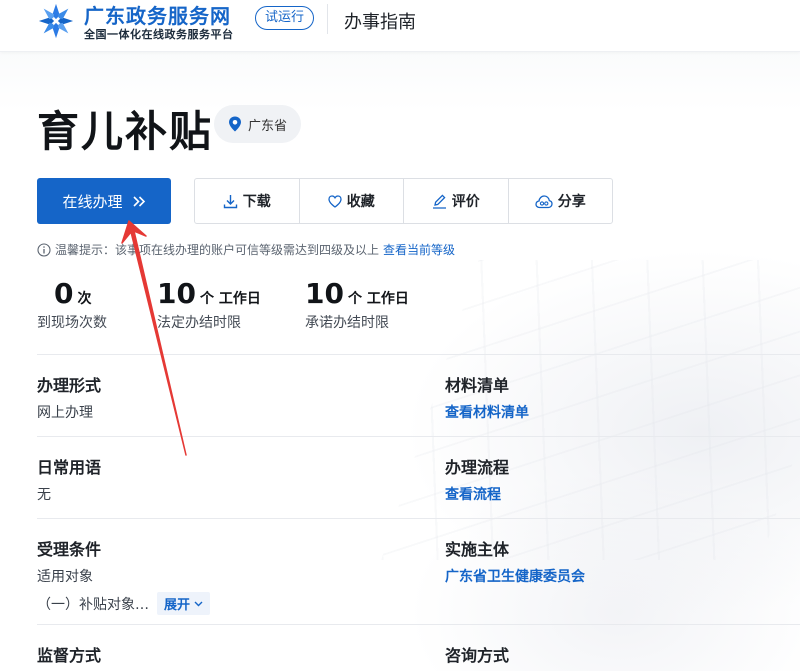  I want to click on trial-badge: 试运行, so click(285, 18).